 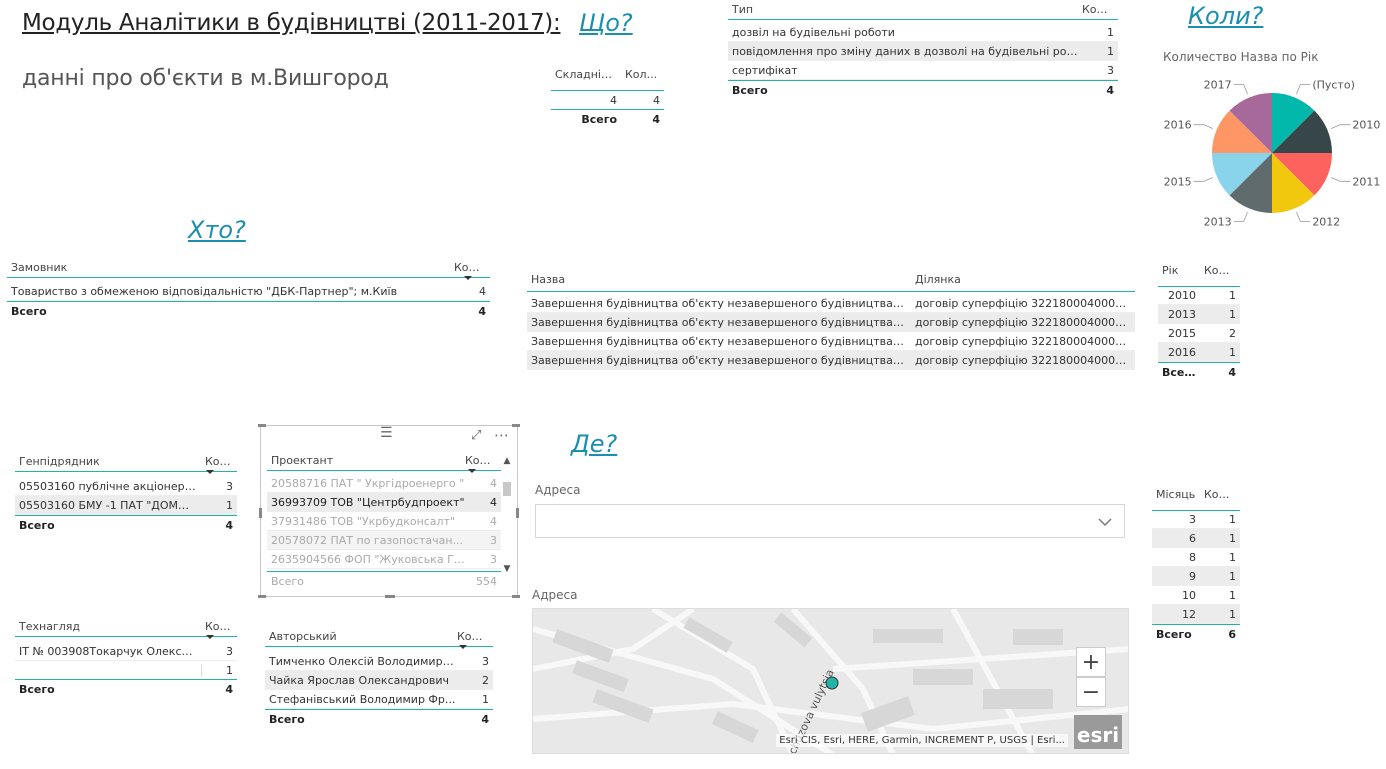 What do you see at coordinates (379, 699) in the screenshot?
I see `table-row: Стефанівський Володимир Фр... 1` at bounding box center [379, 699].